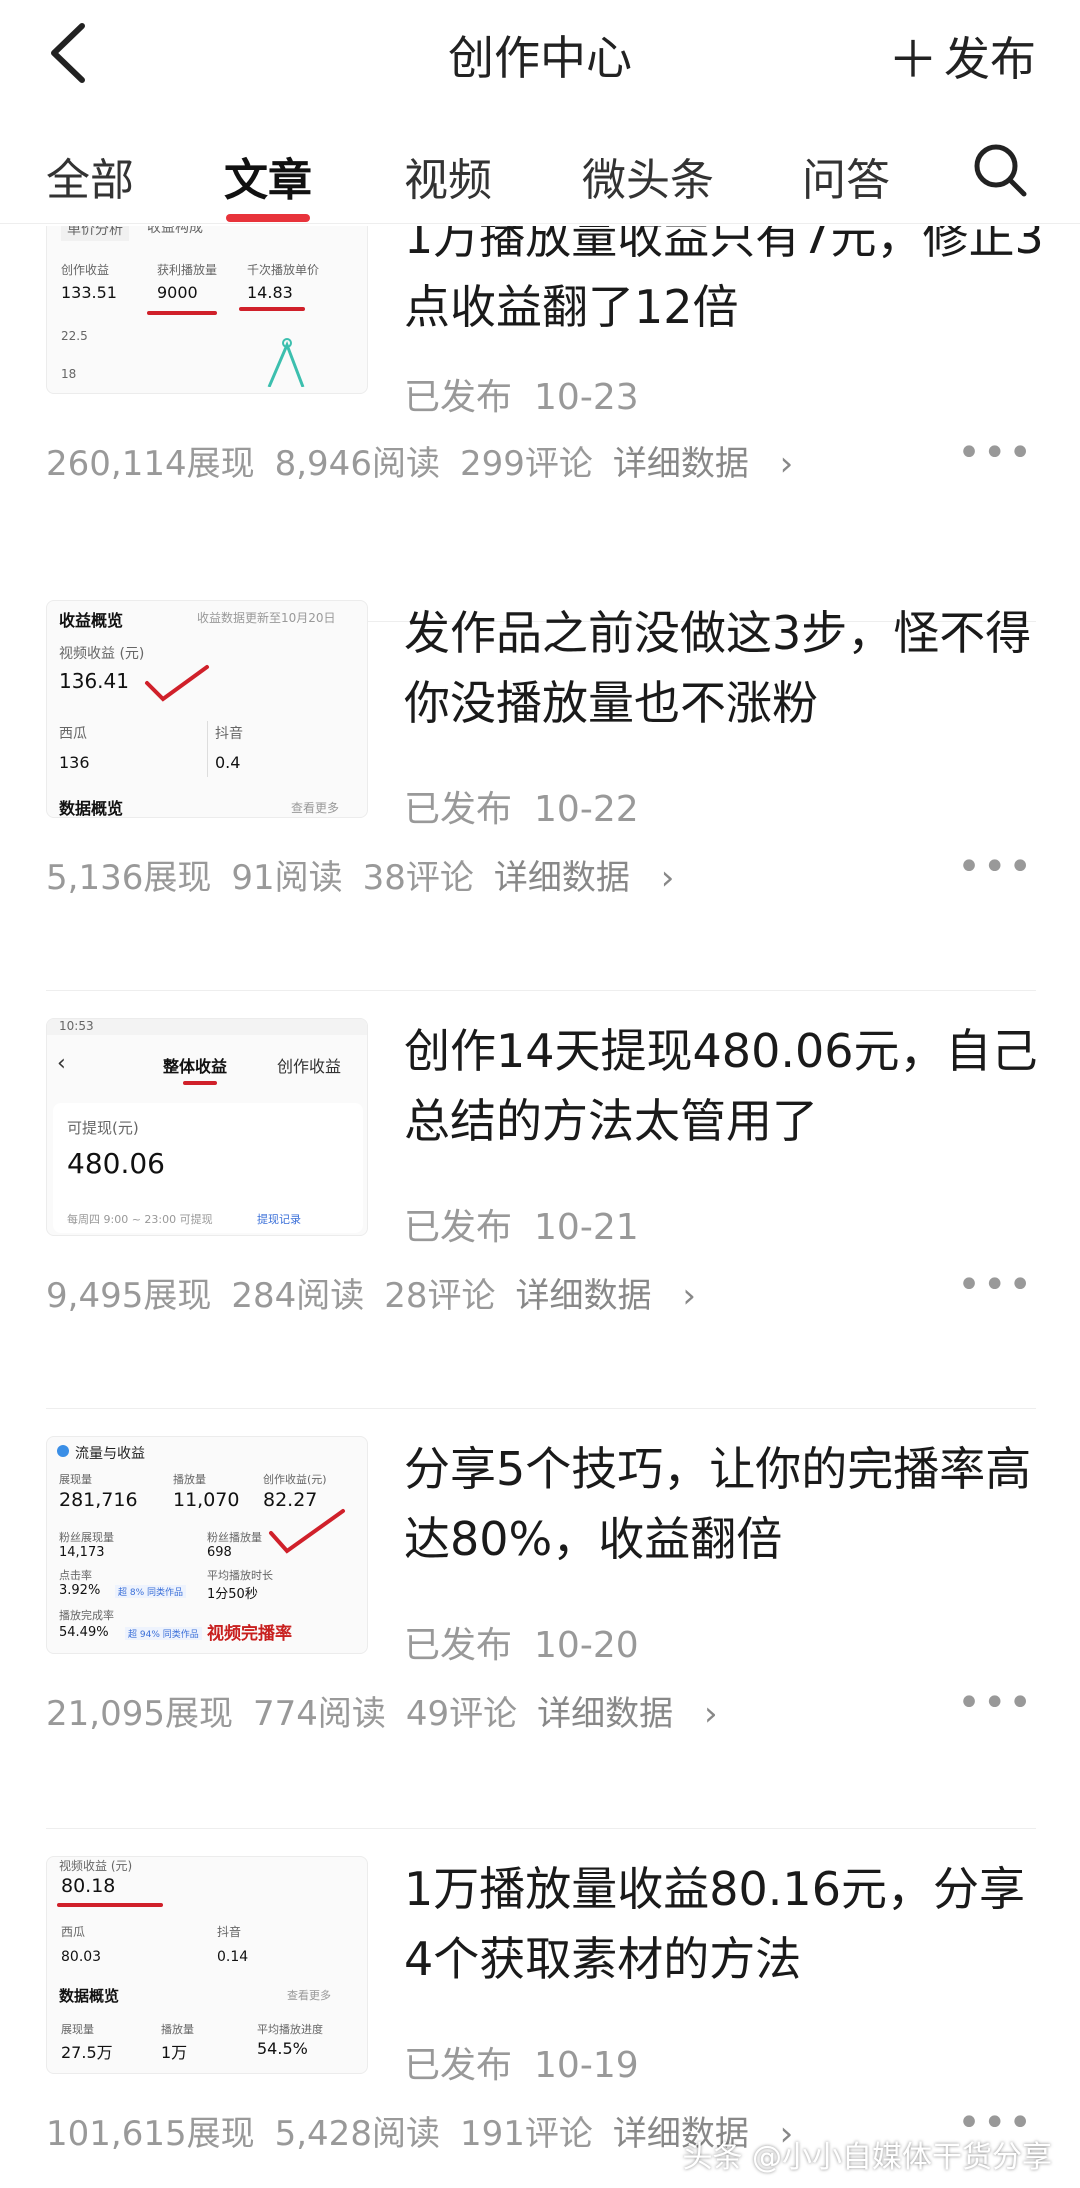  What do you see at coordinates (140, 1219) in the screenshot?
I see `thumb-text: 每周四 9:00 ~ 23:00 可提现` at bounding box center [140, 1219].